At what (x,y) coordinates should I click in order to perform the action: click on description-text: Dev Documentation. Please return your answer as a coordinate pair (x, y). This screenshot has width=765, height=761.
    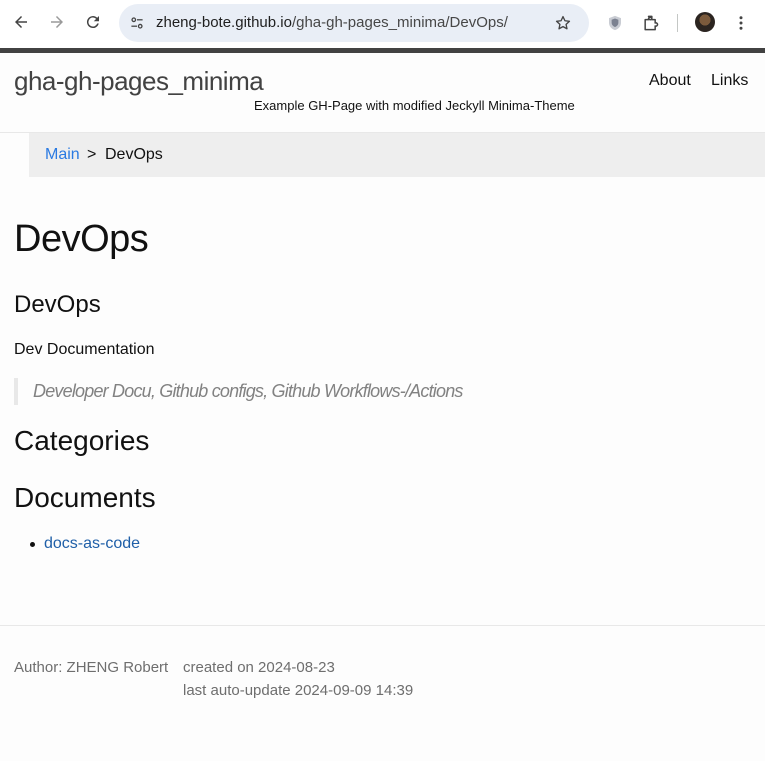
    Looking at the image, I should click on (84, 349).